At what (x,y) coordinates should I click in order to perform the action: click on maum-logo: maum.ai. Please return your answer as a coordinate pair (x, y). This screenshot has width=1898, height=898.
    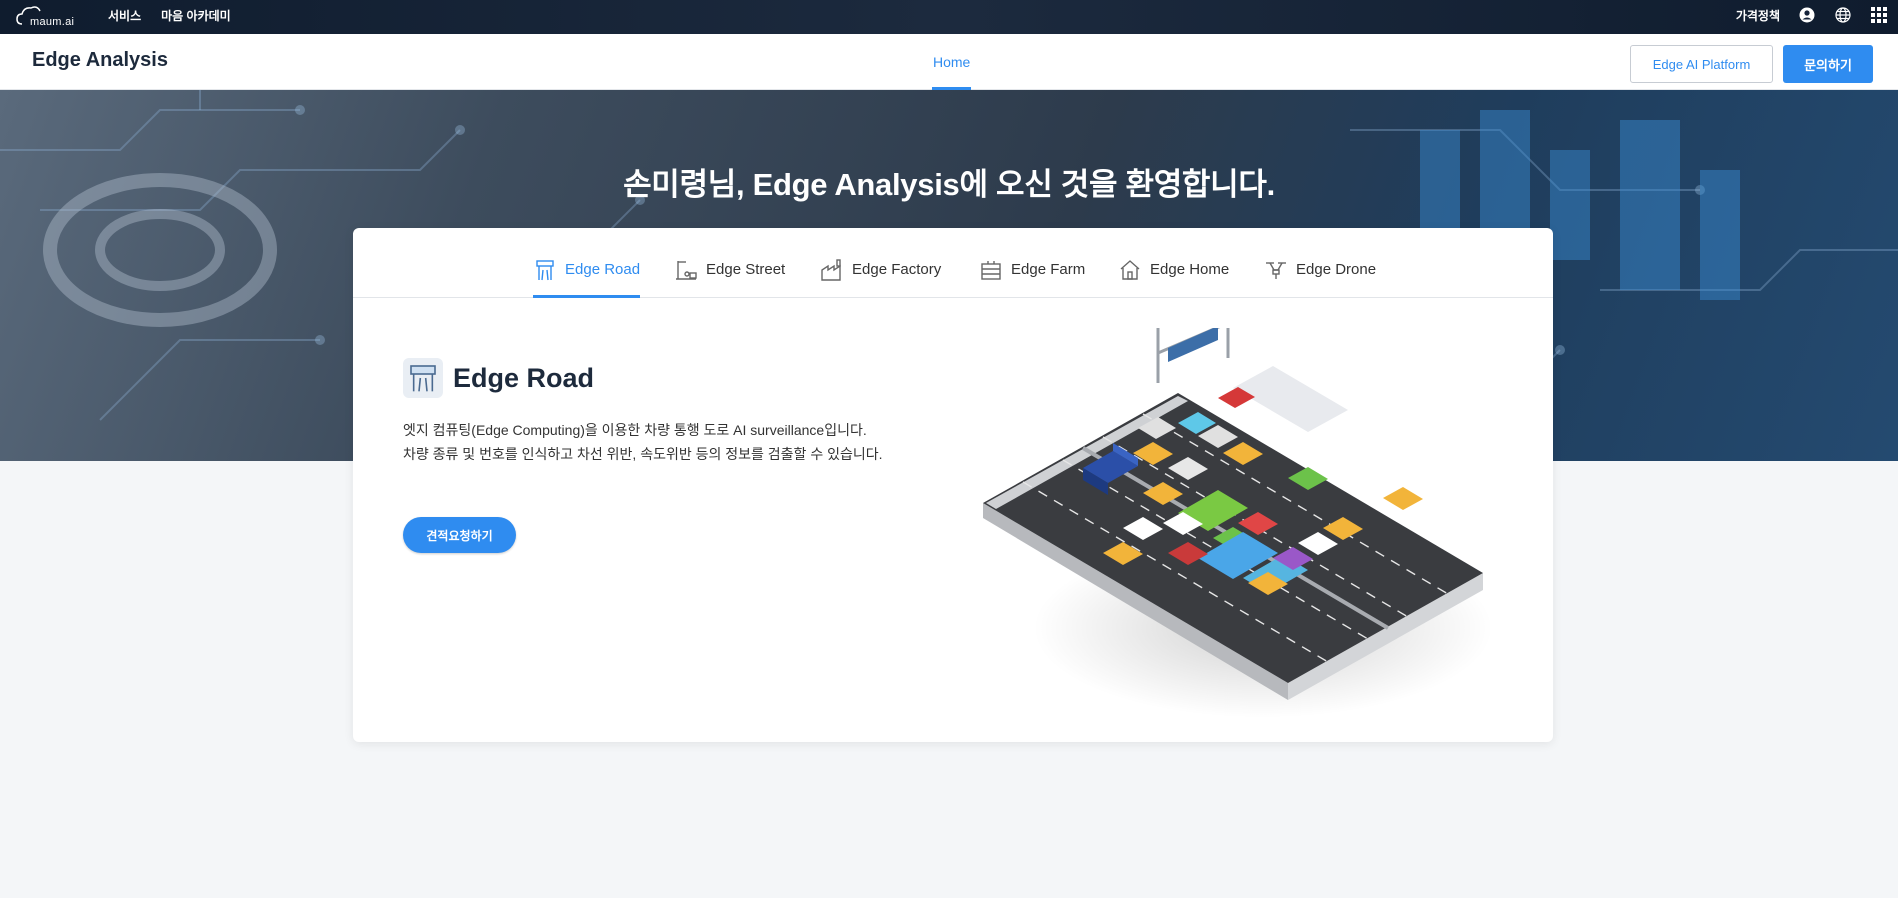
    Looking at the image, I should click on (45, 16).